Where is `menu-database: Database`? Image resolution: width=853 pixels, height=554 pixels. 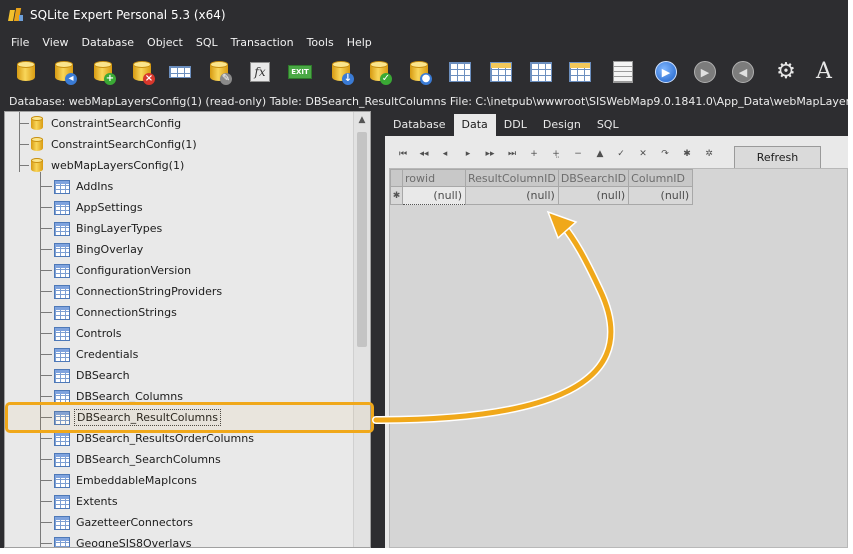 menu-database: Database is located at coordinates (108, 42).